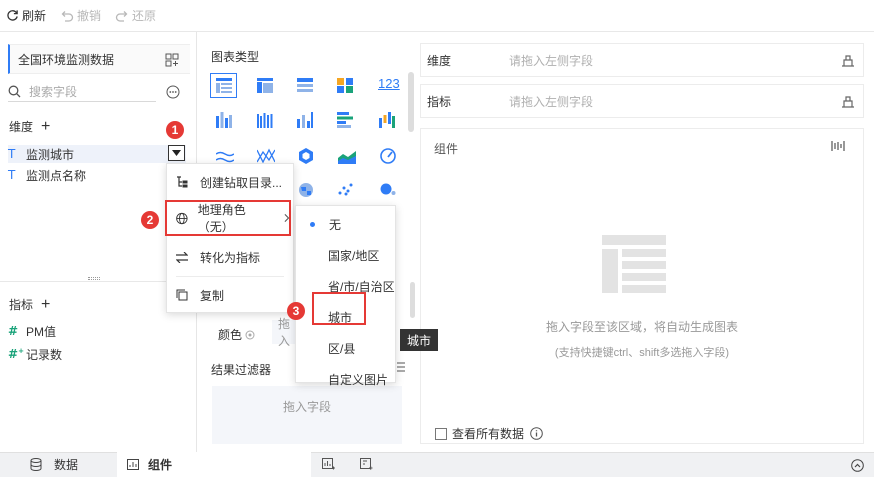  Describe the element at coordinates (634, 264) in the screenshot. I see `empty-chart-placeholder-icon` at that location.